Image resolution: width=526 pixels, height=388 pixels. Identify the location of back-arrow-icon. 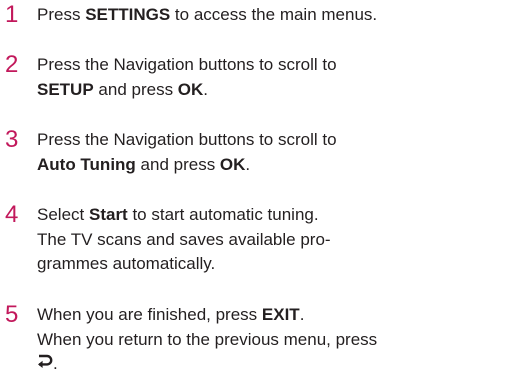
(45, 361).